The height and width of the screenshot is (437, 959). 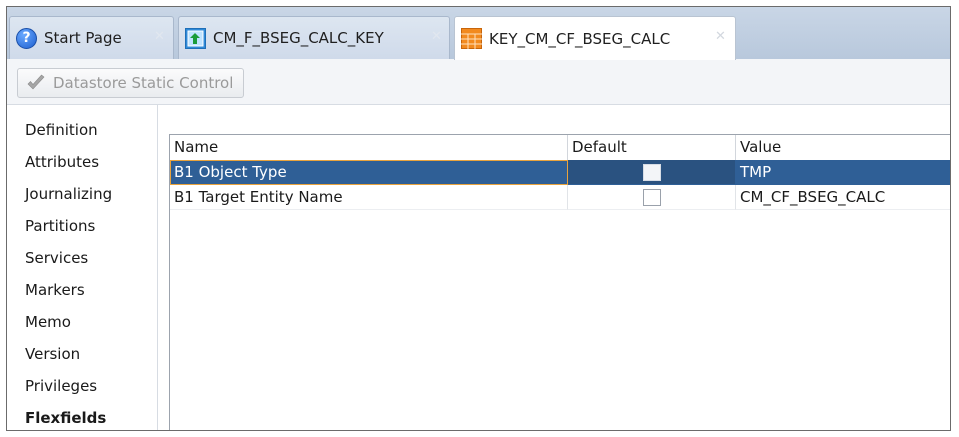 What do you see at coordinates (62, 162) in the screenshot?
I see `sidebar-item-attributes: Attributes` at bounding box center [62, 162].